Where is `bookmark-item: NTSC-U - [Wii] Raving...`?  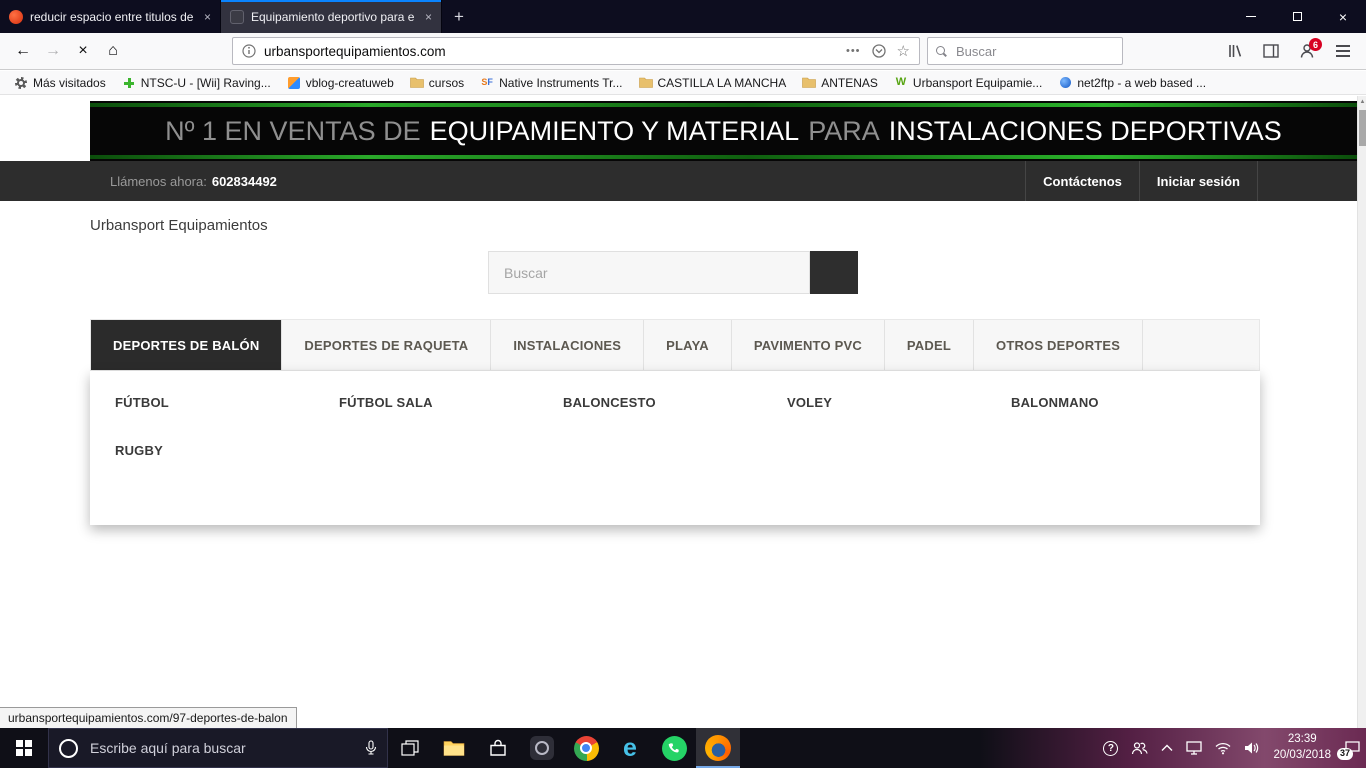 bookmark-item: NTSC-U - [Wii] Raving... is located at coordinates (196, 83).